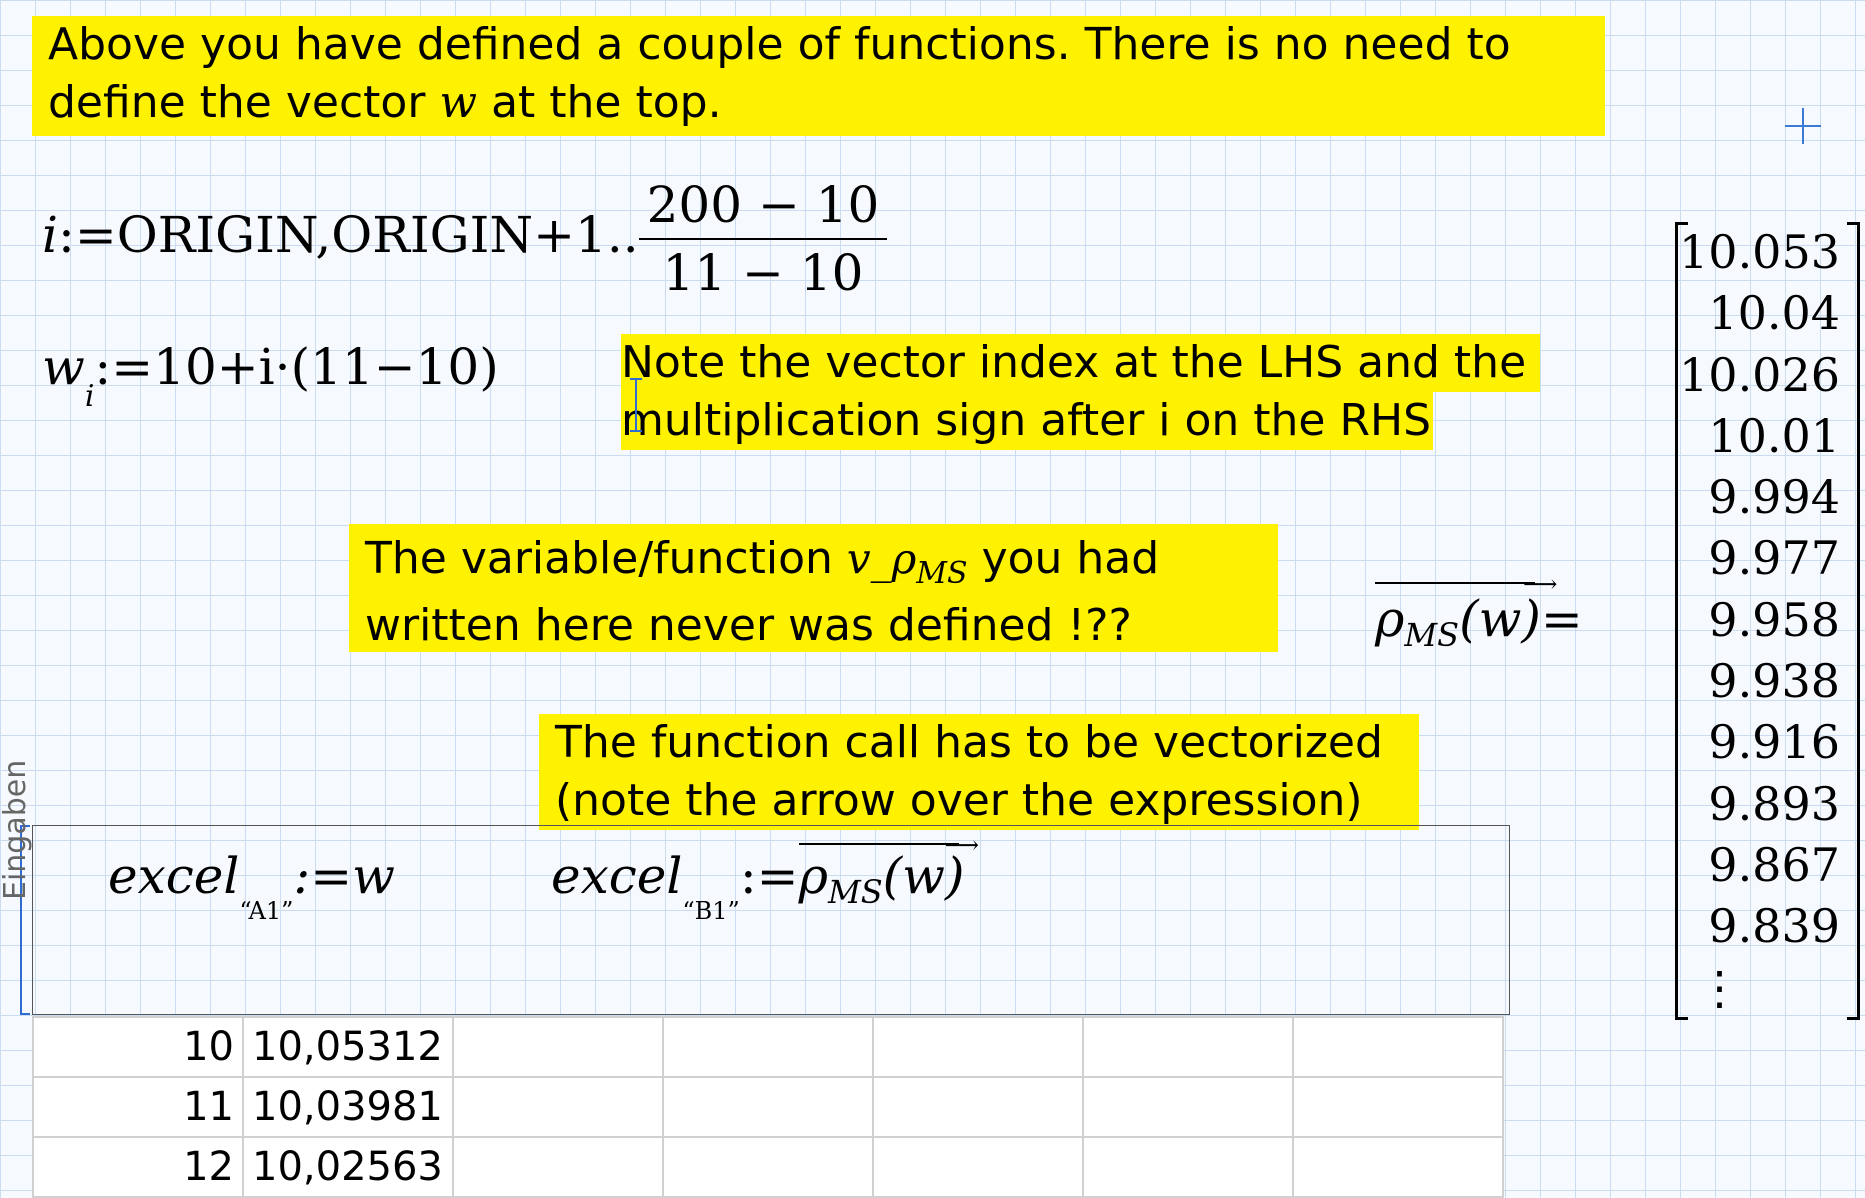 Image resolution: width=1865 pixels, height=1198 pixels. I want to click on fraction-numerator: 200 − 10, so click(763, 206).